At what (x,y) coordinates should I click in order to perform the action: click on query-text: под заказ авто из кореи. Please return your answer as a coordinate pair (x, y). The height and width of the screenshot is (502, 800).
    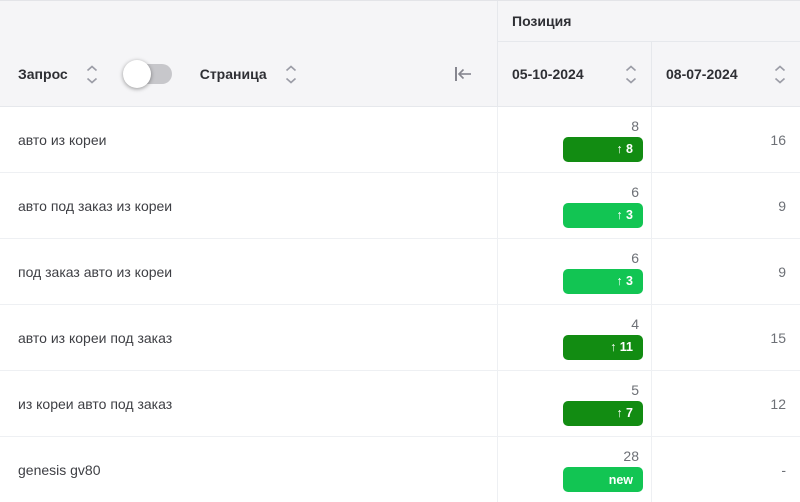
    Looking at the image, I should click on (95, 271).